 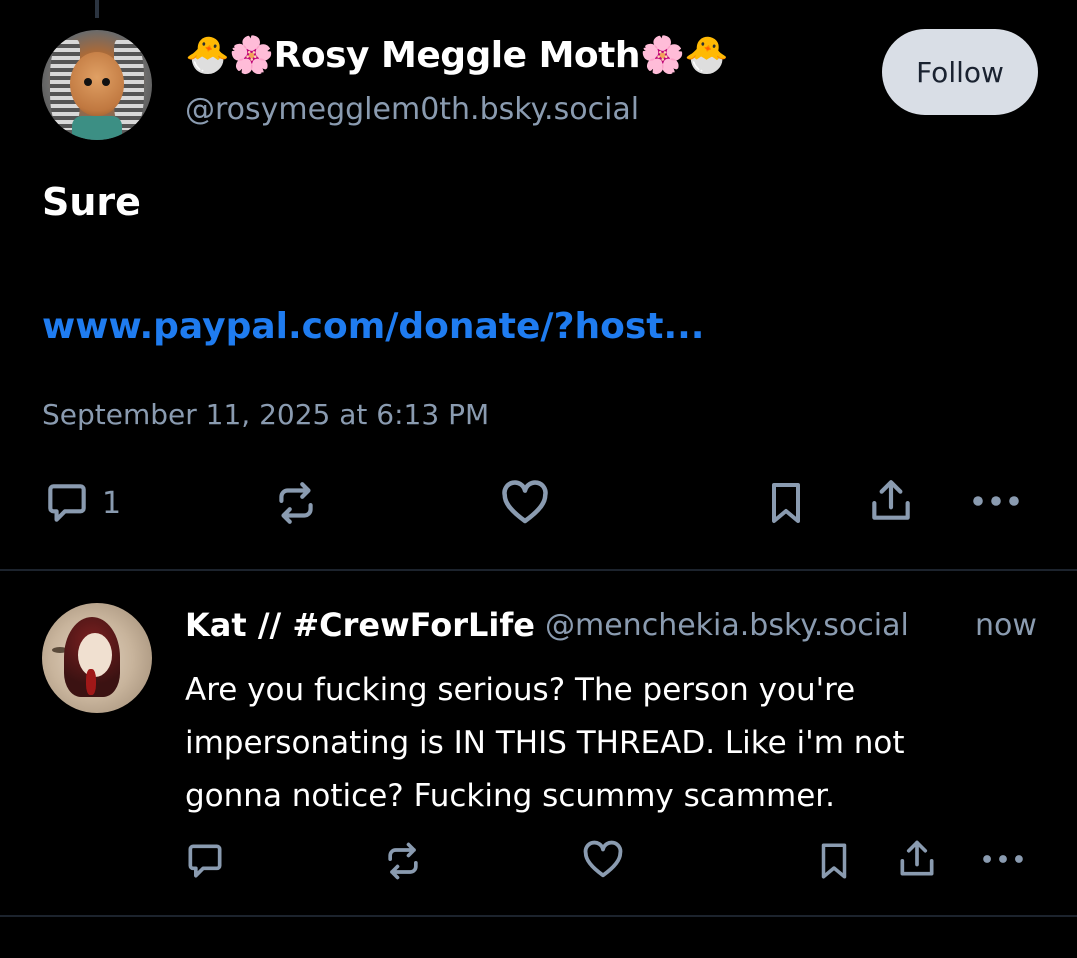 I want to click on avatar-blood-drip, so click(x=91, y=682).